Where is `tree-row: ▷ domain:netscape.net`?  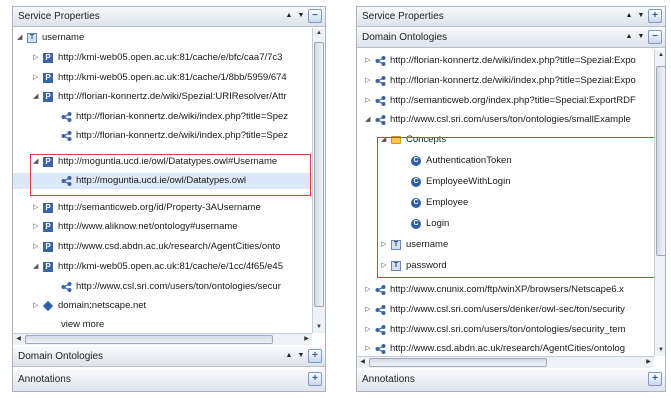
tree-row: ▷ domain:netscape.net is located at coordinates (162, 306).